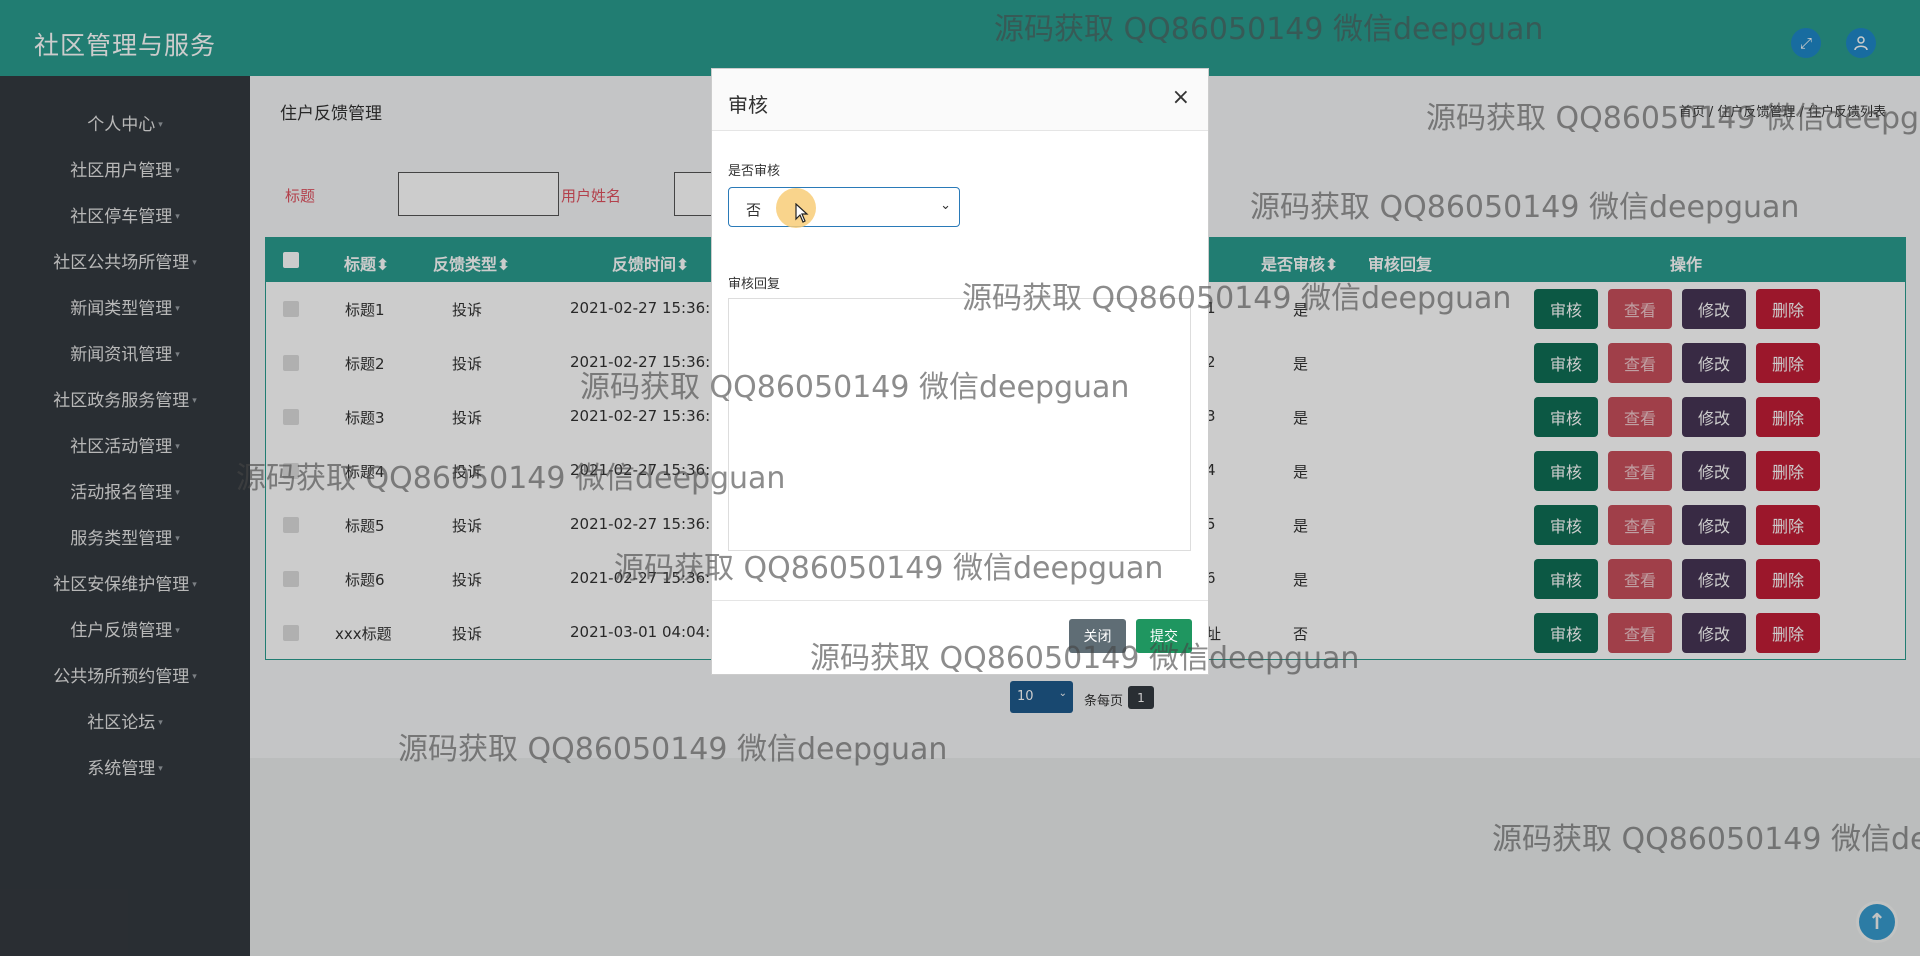 The width and height of the screenshot is (1920, 956). Describe the element at coordinates (748, 105) in the screenshot. I see `dialog-title: 审核` at that location.